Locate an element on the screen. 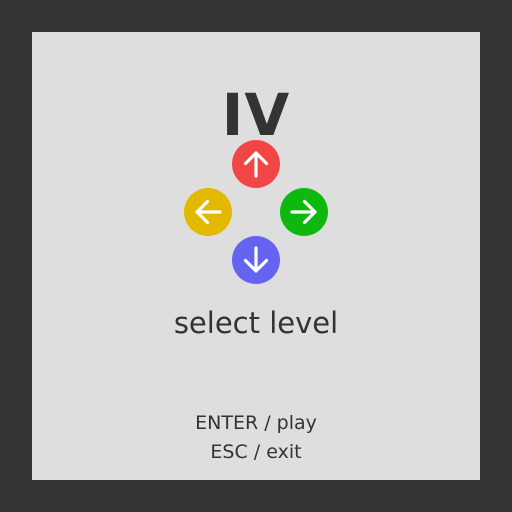  arrow-right-icon is located at coordinates (303, 212).